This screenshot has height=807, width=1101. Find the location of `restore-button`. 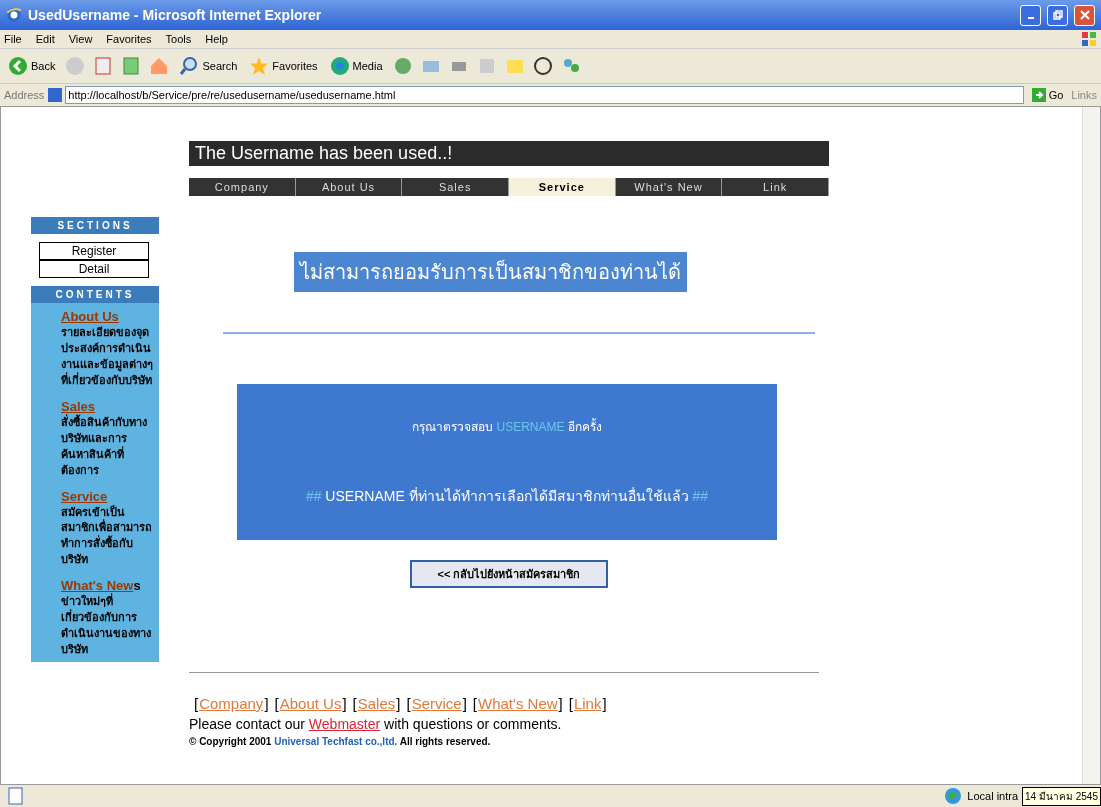

restore-button is located at coordinates (1057, 15).